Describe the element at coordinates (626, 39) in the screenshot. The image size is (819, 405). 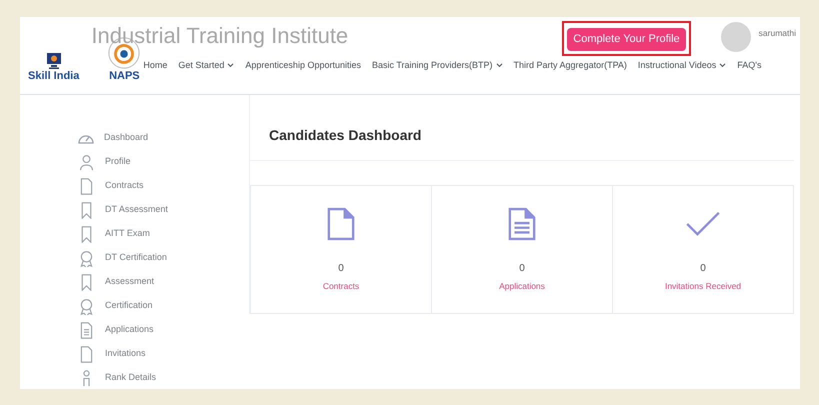
I see `complete-profile-button: Complete Your Profile` at that location.